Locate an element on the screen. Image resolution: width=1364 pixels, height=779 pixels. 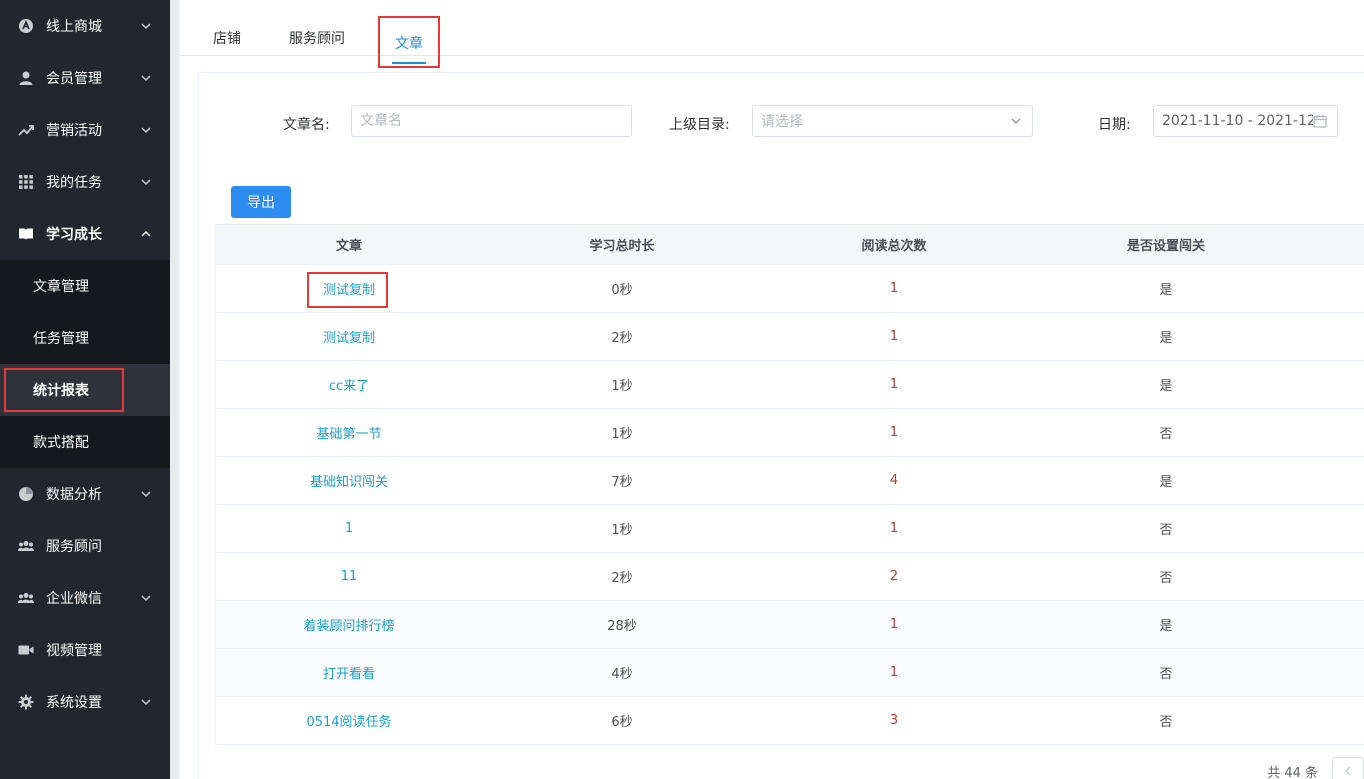
cell-title: 基础第一节 is located at coordinates (349, 432).